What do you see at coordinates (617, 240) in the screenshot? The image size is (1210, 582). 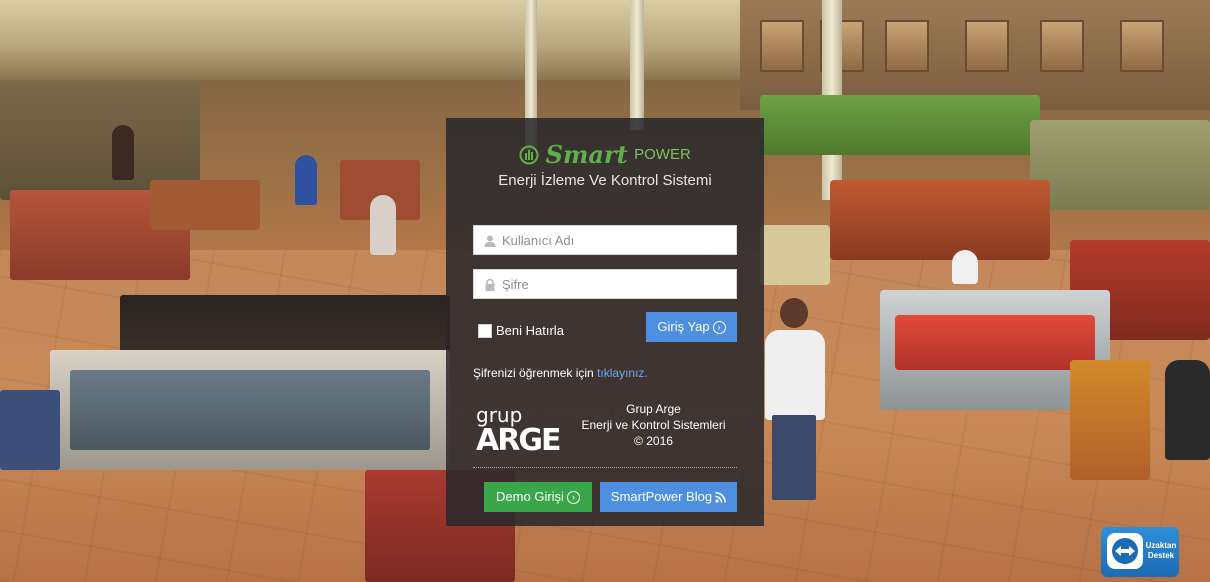 I see `username-input` at bounding box center [617, 240].